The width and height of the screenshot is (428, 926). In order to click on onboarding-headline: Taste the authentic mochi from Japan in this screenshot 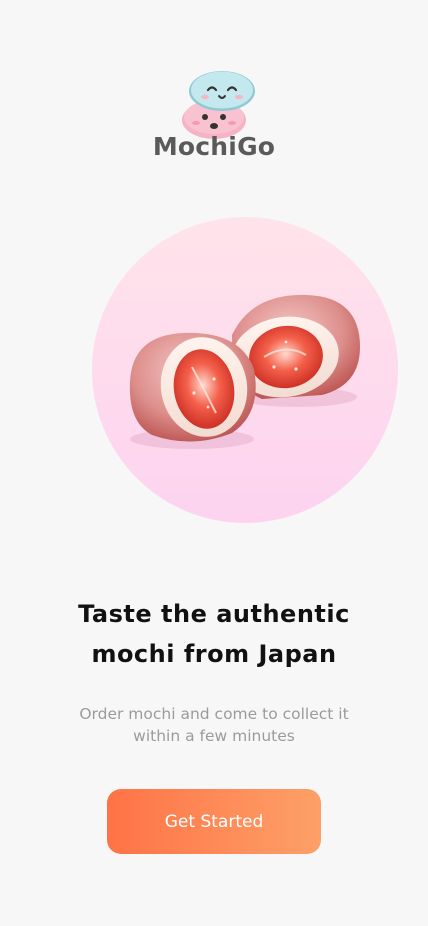, I will do `click(214, 634)`.